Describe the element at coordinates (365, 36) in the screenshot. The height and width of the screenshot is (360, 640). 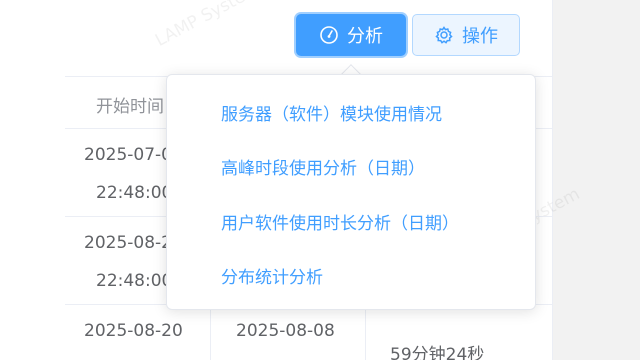
I see `analyze-button-label: 分析` at that location.